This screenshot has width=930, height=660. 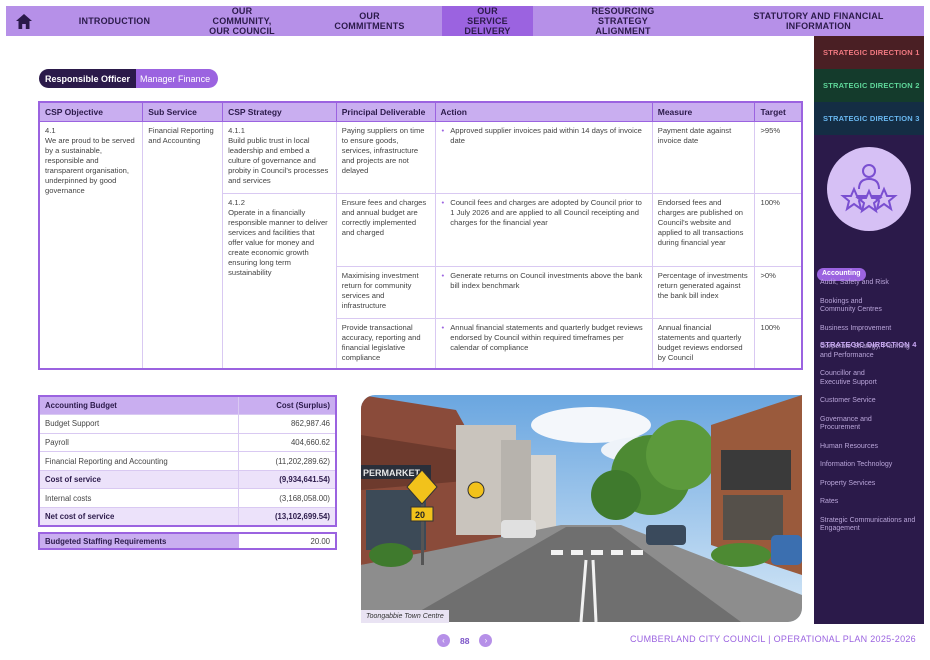 I want to click on staffing-row: Budgeted Staffing Requirements 20.00, so click(x=187, y=541).